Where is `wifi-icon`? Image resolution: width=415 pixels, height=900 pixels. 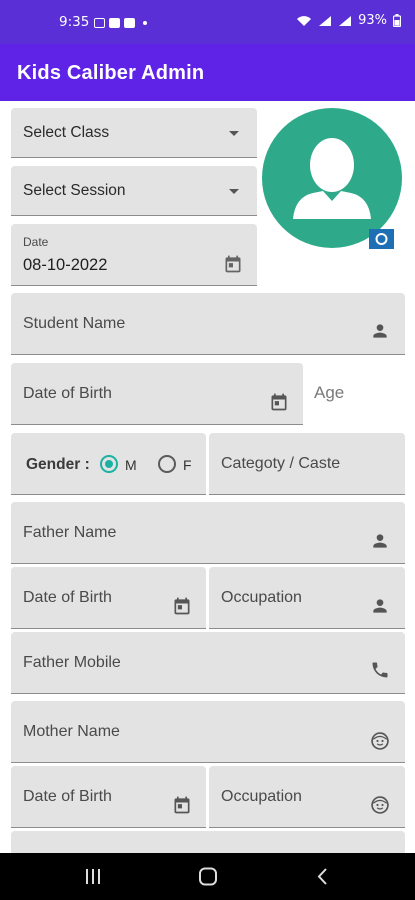 wifi-icon is located at coordinates (304, 20).